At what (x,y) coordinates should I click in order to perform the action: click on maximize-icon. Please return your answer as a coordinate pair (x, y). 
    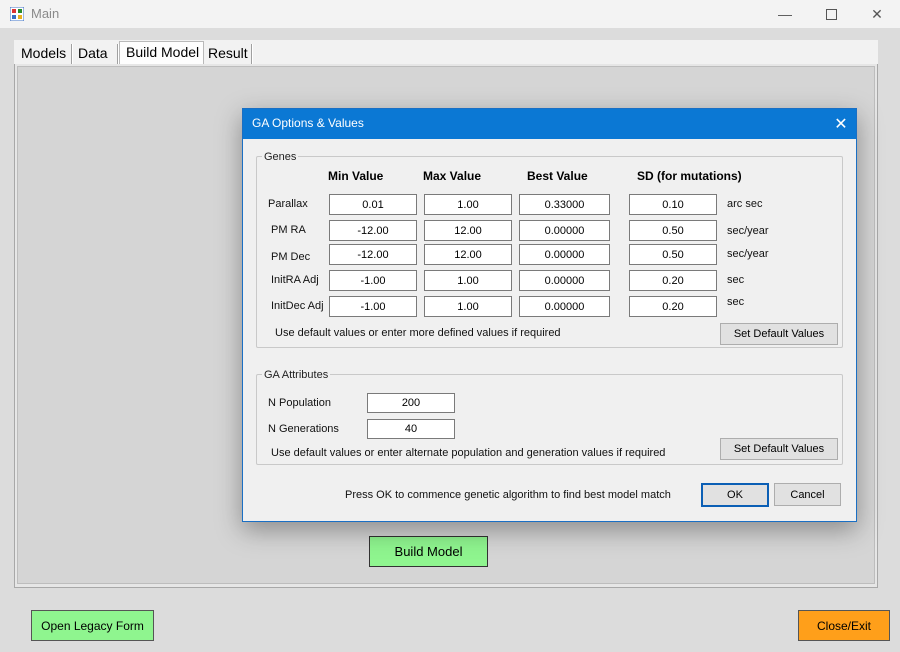
    Looking at the image, I should click on (831, 14).